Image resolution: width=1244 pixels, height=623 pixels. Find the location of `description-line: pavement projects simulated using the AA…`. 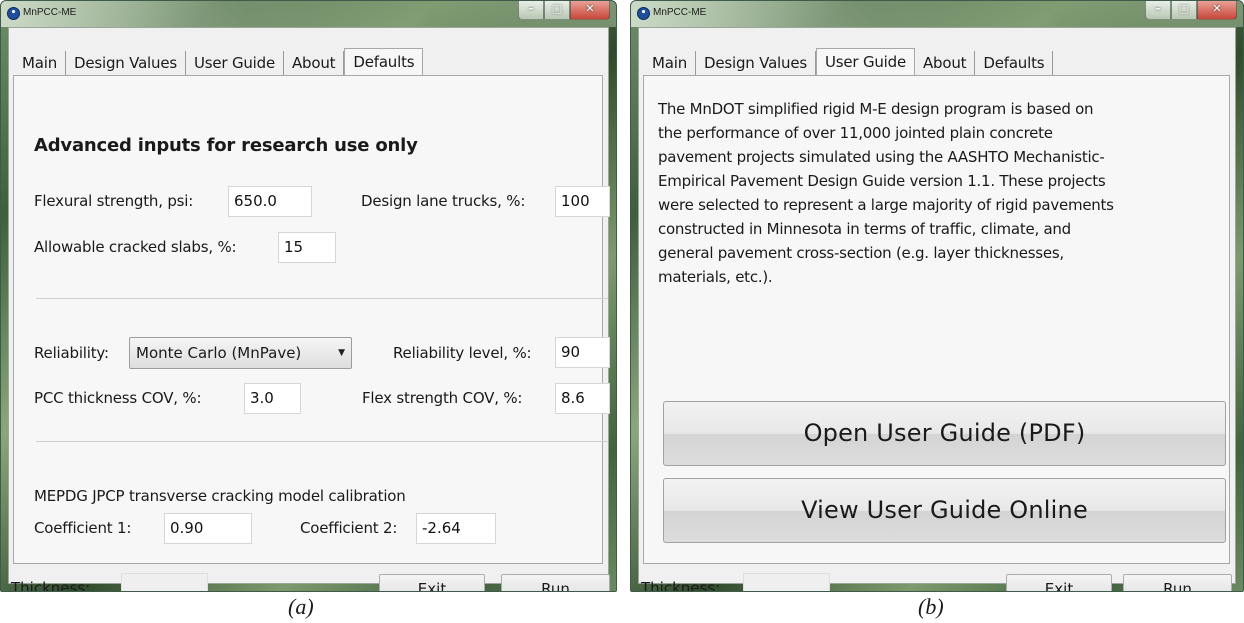

description-line: pavement projects simulated using the AA… is located at coordinates (881, 157).